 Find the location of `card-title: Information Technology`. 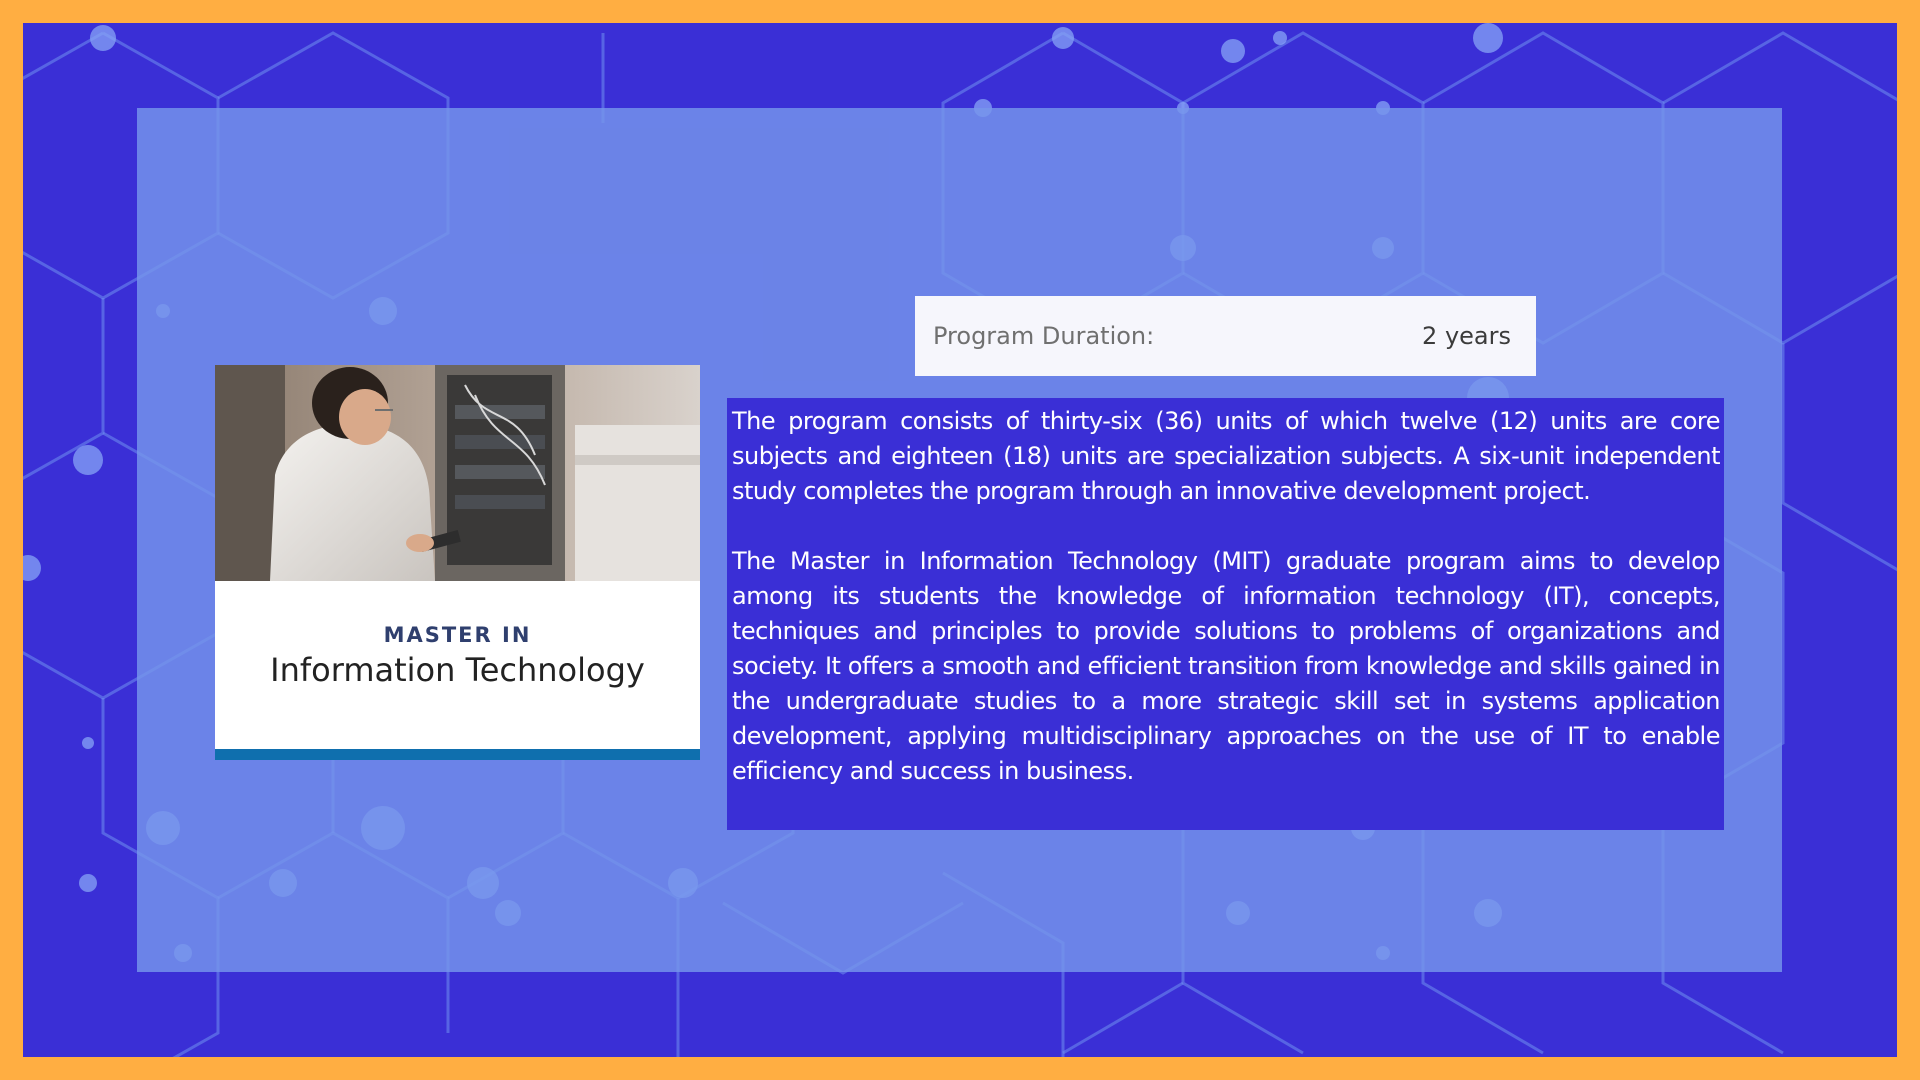

card-title: Information Technology is located at coordinates (457, 670).